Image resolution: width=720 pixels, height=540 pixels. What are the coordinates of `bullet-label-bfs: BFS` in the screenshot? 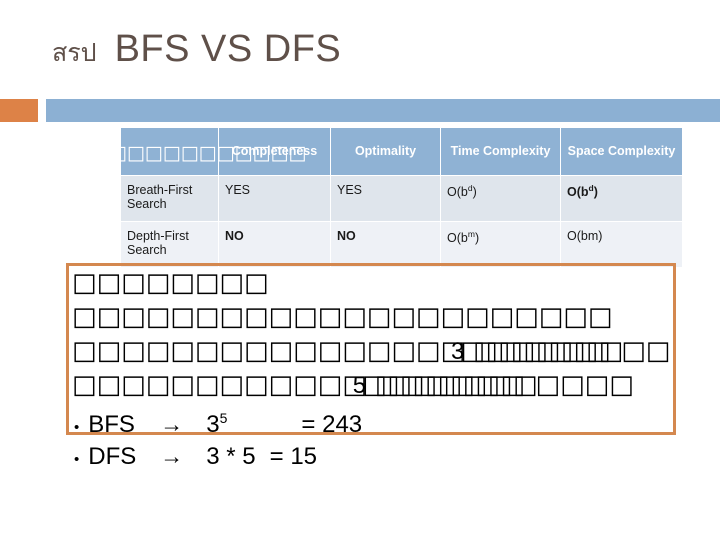 It's located at (111, 424).